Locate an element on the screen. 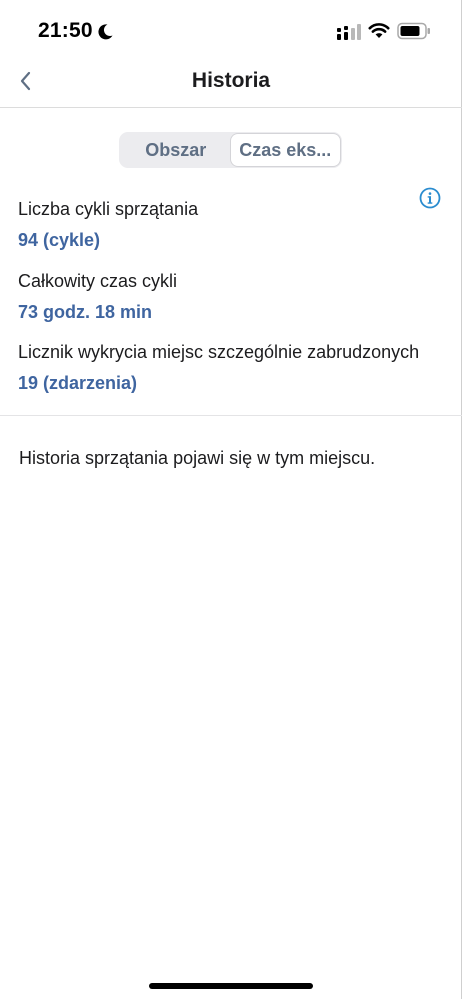  battery-icon is located at coordinates (413, 31).